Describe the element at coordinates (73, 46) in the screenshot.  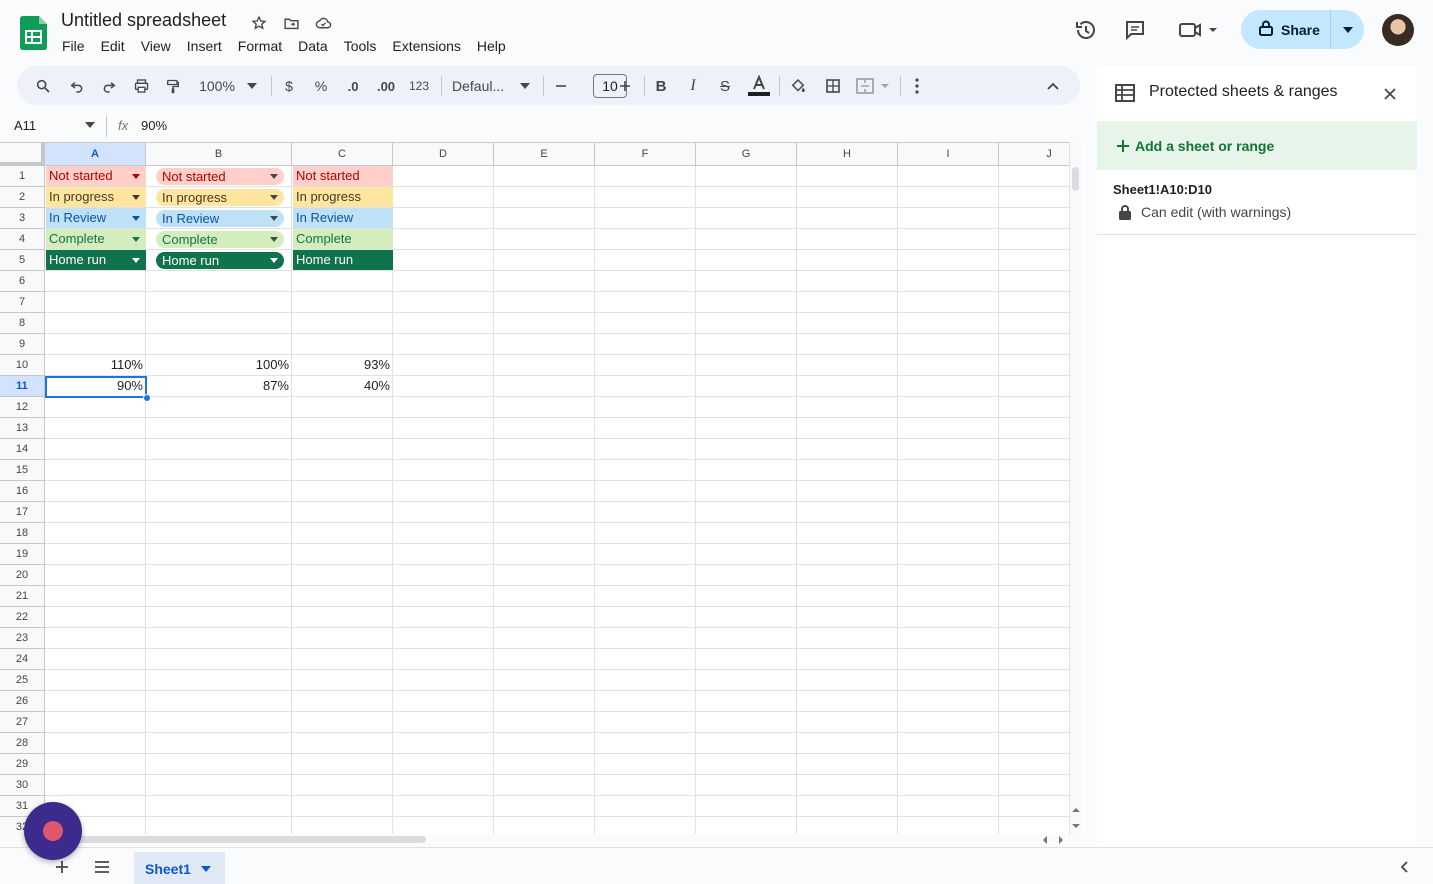
I see `menu-file: File` at that location.